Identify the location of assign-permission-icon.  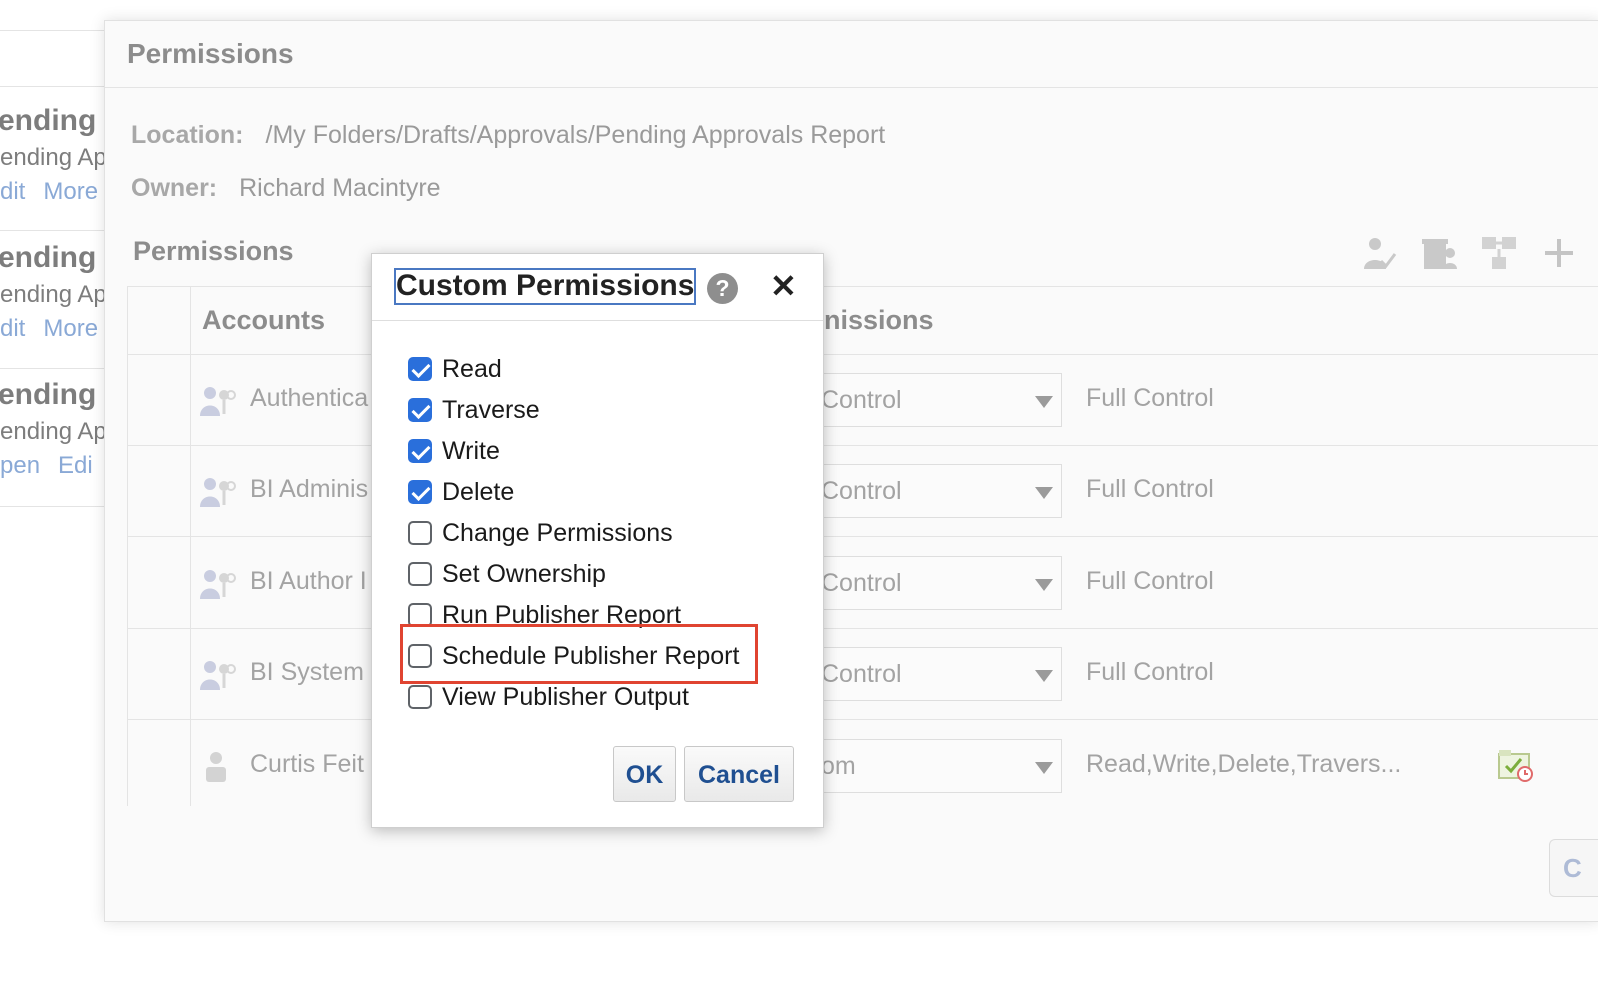
(1379, 253).